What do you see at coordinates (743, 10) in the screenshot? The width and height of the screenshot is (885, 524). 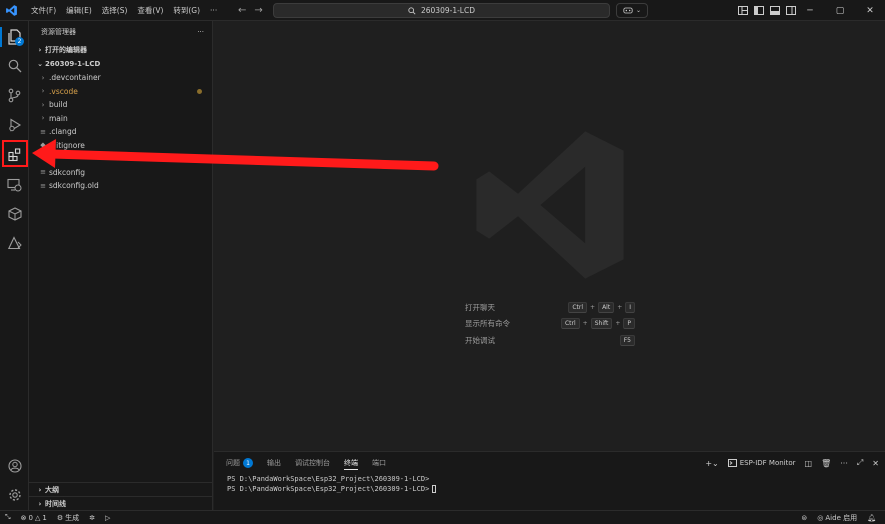 I see `customize-layout-icon` at bounding box center [743, 10].